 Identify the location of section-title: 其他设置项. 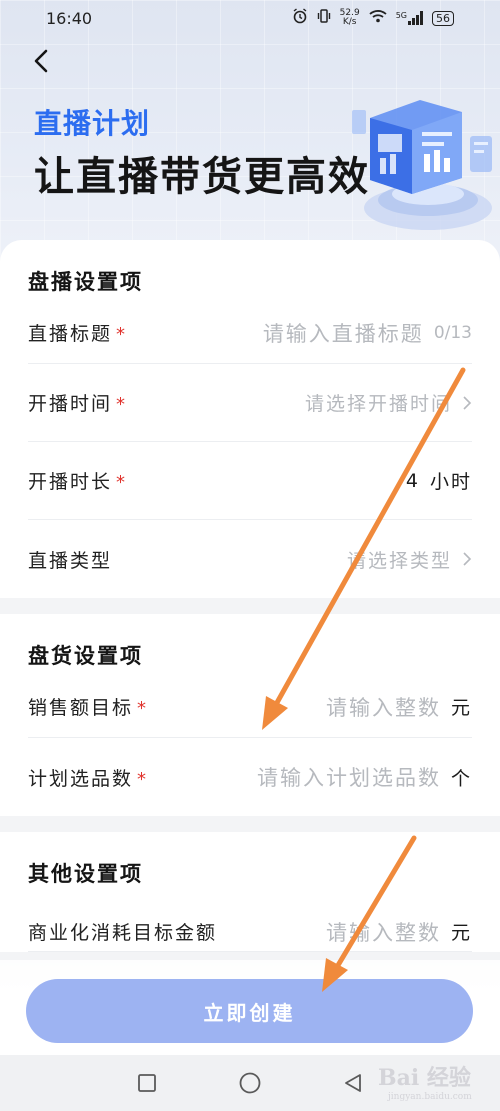
(85, 874).